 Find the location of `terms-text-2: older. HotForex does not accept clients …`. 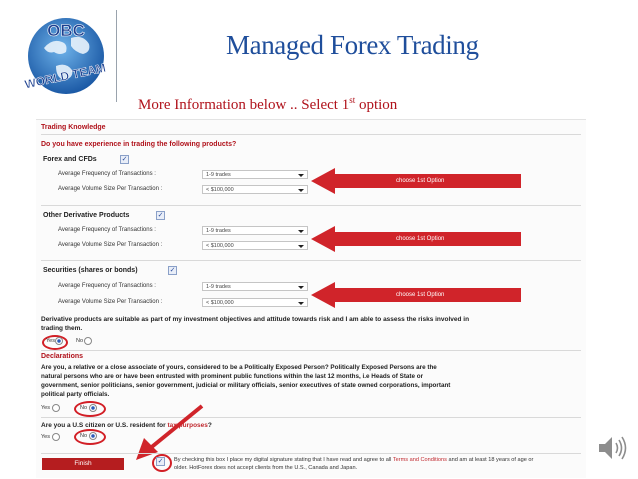

terms-text-2: older. HotForex does not accept clients … is located at coordinates (266, 468).